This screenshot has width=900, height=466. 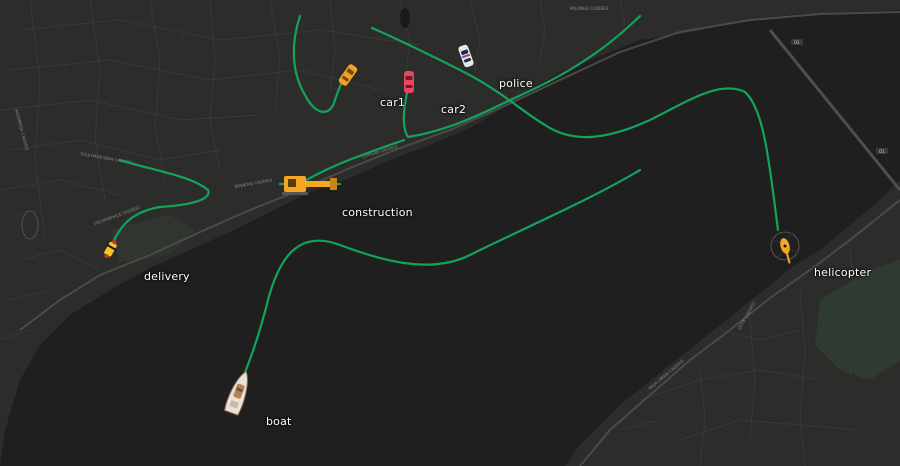 I want to click on vehicle-label-police: police, so click(x=516, y=83).